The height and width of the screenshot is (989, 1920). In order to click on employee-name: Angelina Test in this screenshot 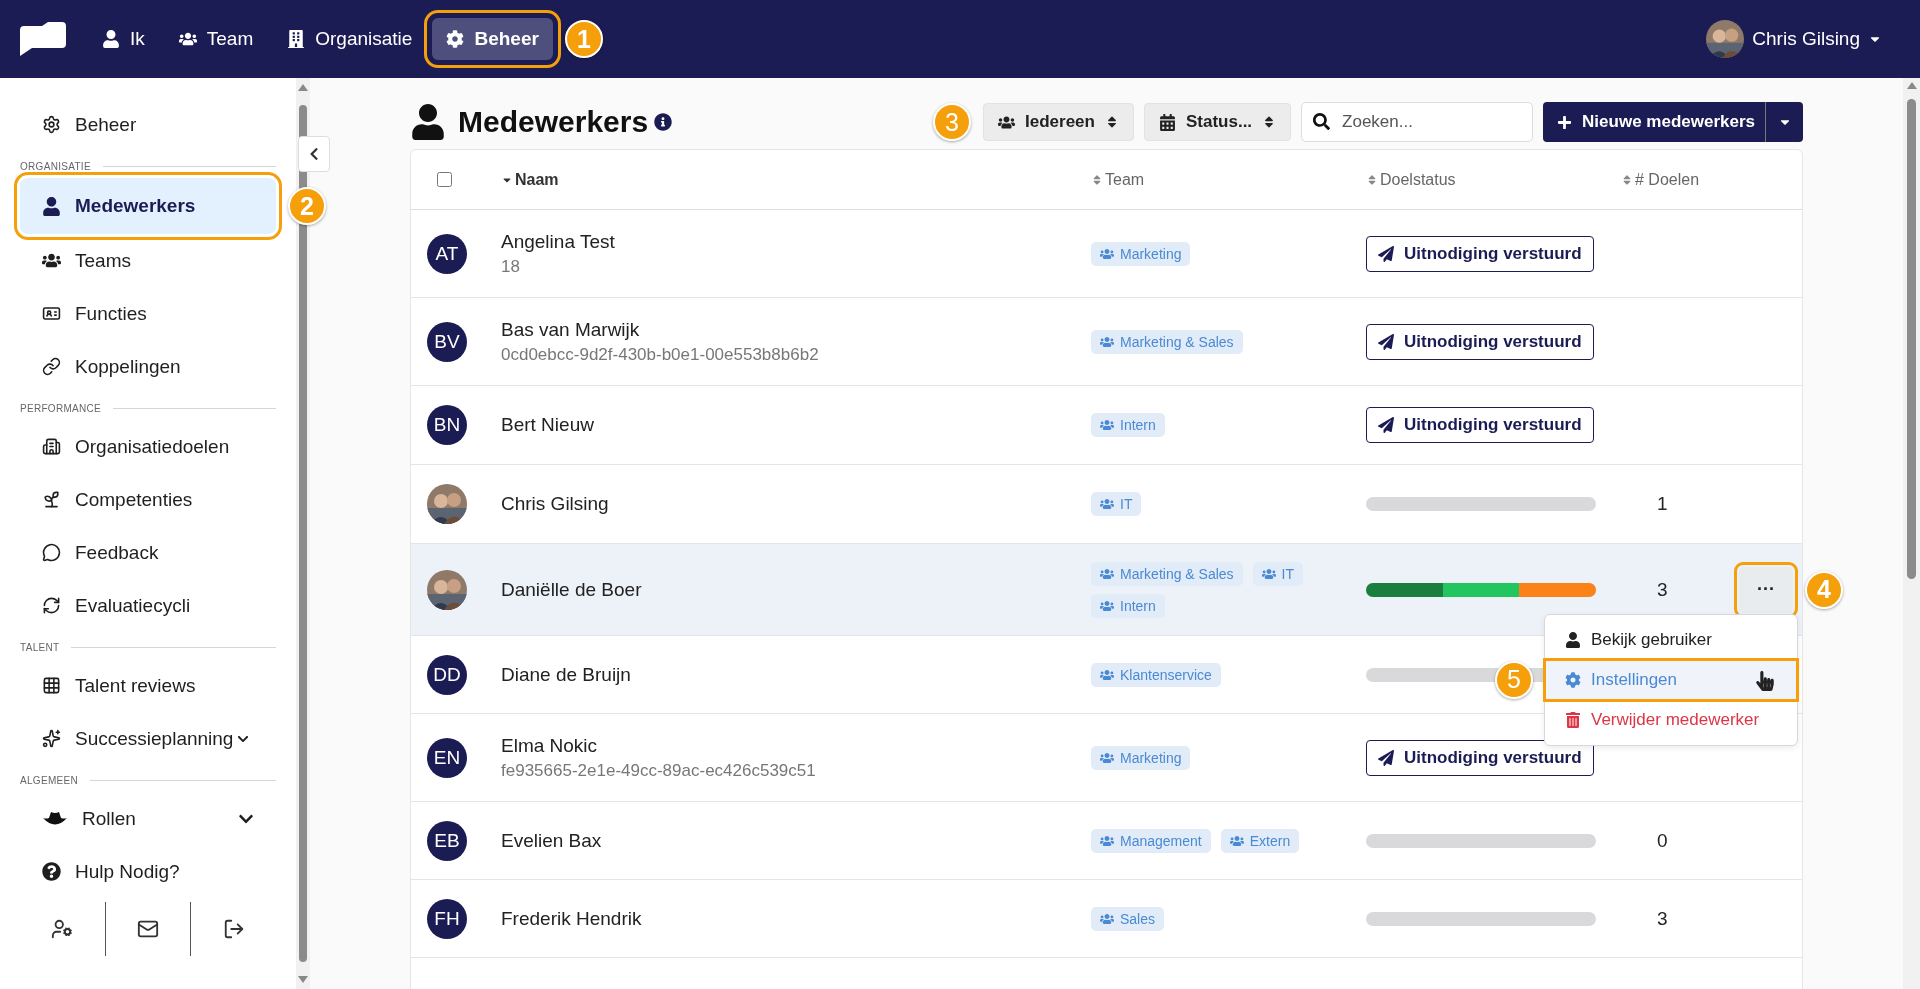, I will do `click(796, 241)`.